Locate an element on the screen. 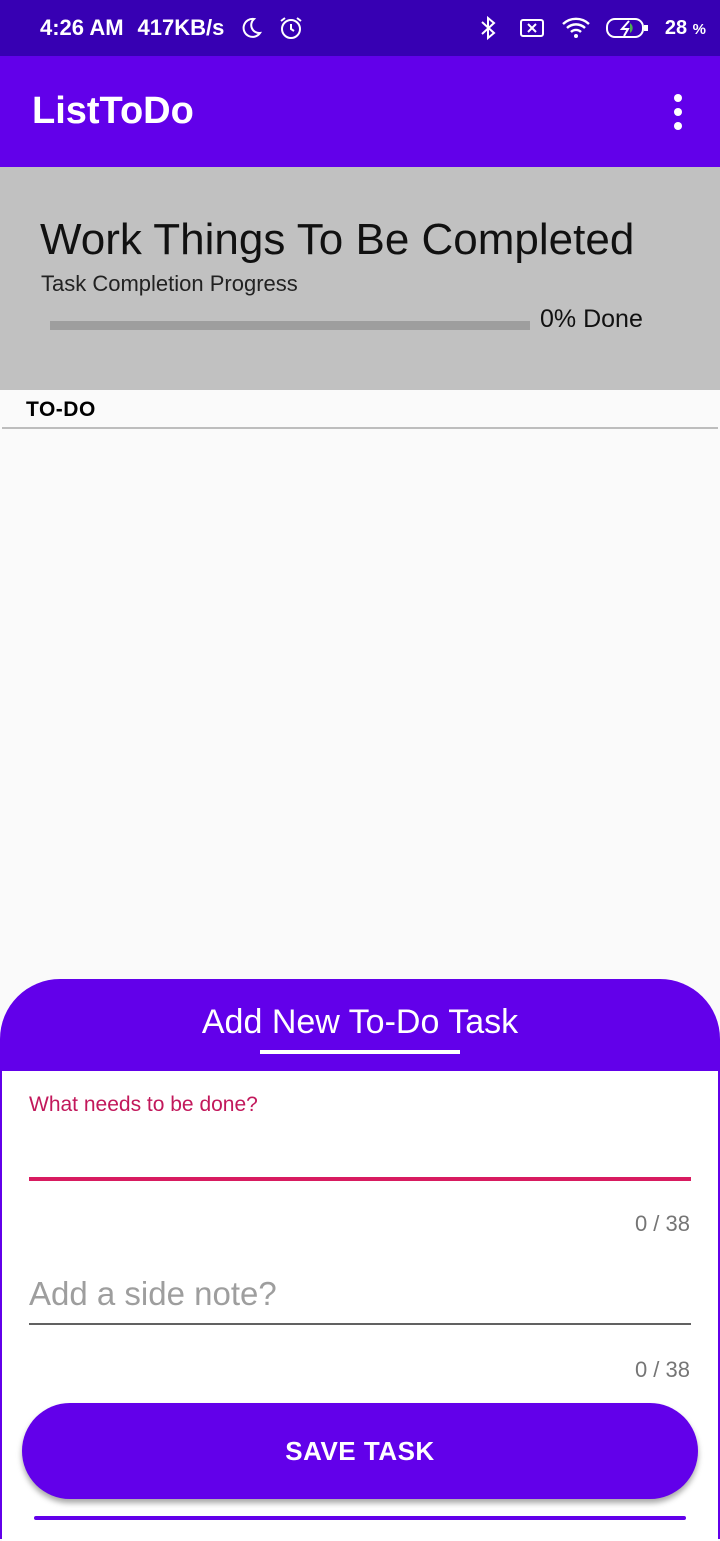 The image size is (720, 1541). status-bar: 4:26 AM 417KB/s 28 % is located at coordinates (360, 28).